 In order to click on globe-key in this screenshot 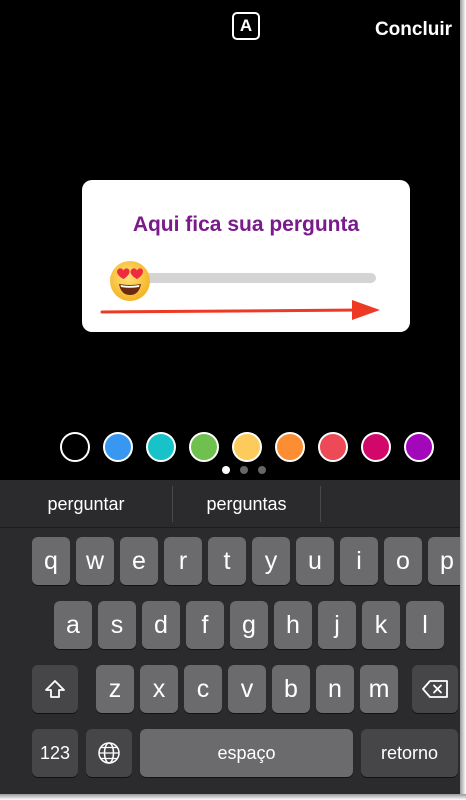, I will do `click(109, 753)`.